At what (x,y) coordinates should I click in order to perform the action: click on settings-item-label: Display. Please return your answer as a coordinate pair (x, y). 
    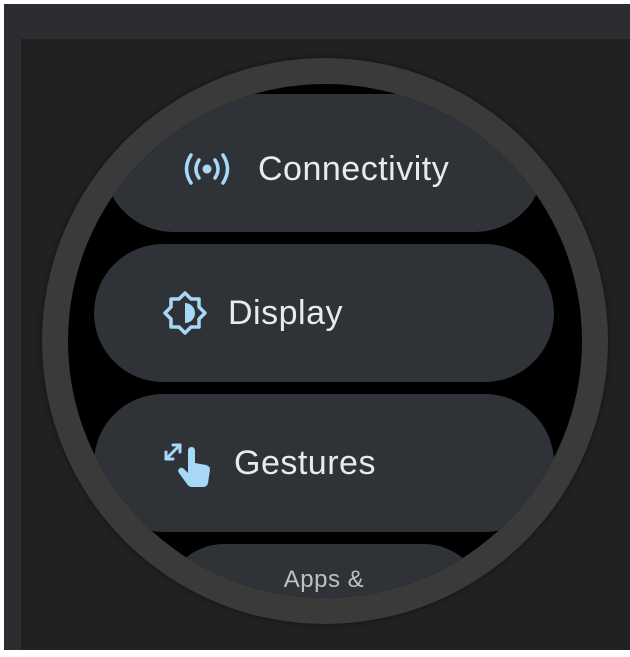
    Looking at the image, I should click on (285, 312).